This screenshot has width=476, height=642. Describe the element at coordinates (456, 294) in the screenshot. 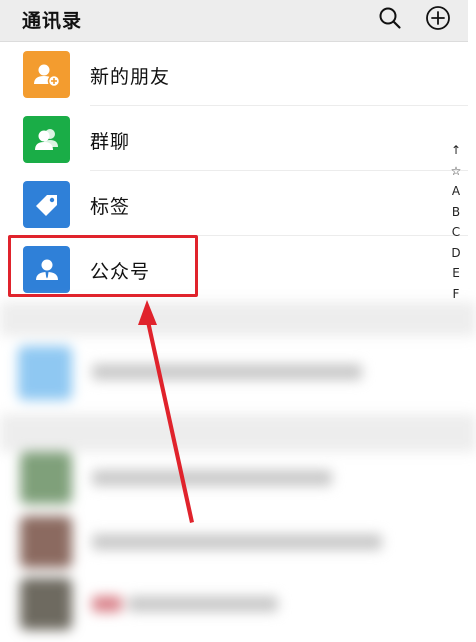

I see `index-letter-f: F` at that location.